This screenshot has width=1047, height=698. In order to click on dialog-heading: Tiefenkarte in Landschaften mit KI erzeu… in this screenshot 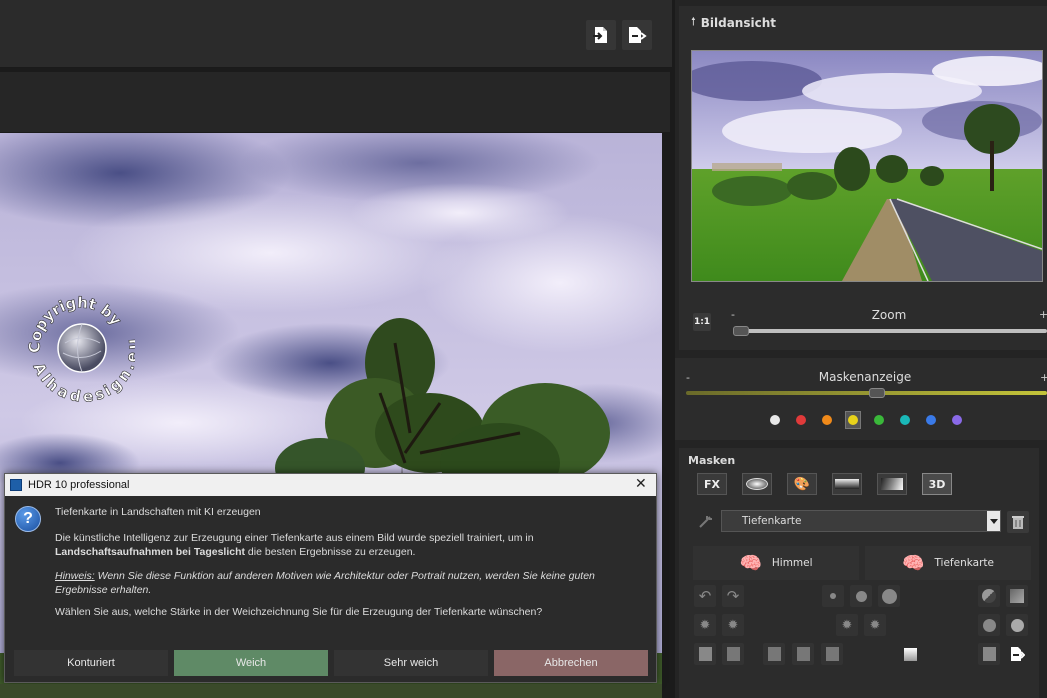, I will do `click(158, 512)`.